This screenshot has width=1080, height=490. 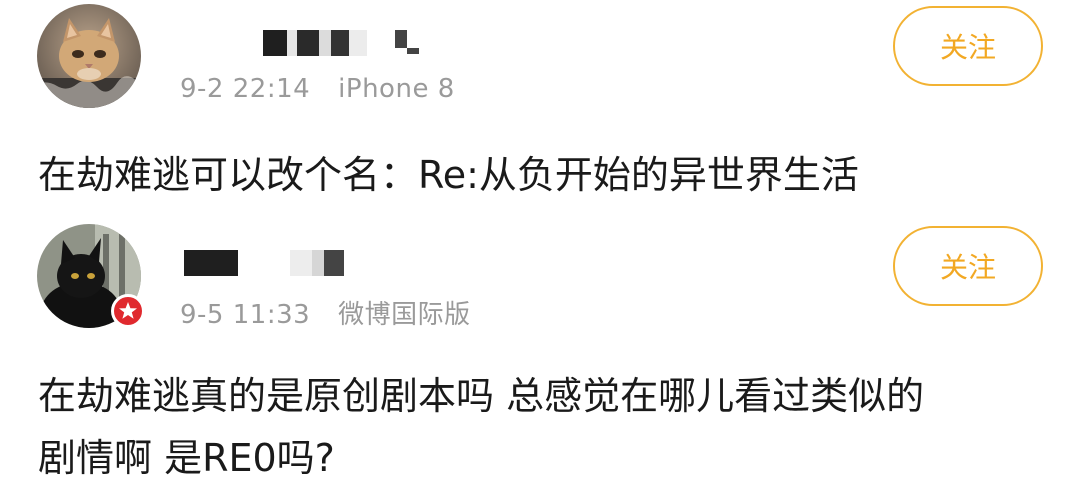 I want to click on user-avatar, so click(x=89, y=56).